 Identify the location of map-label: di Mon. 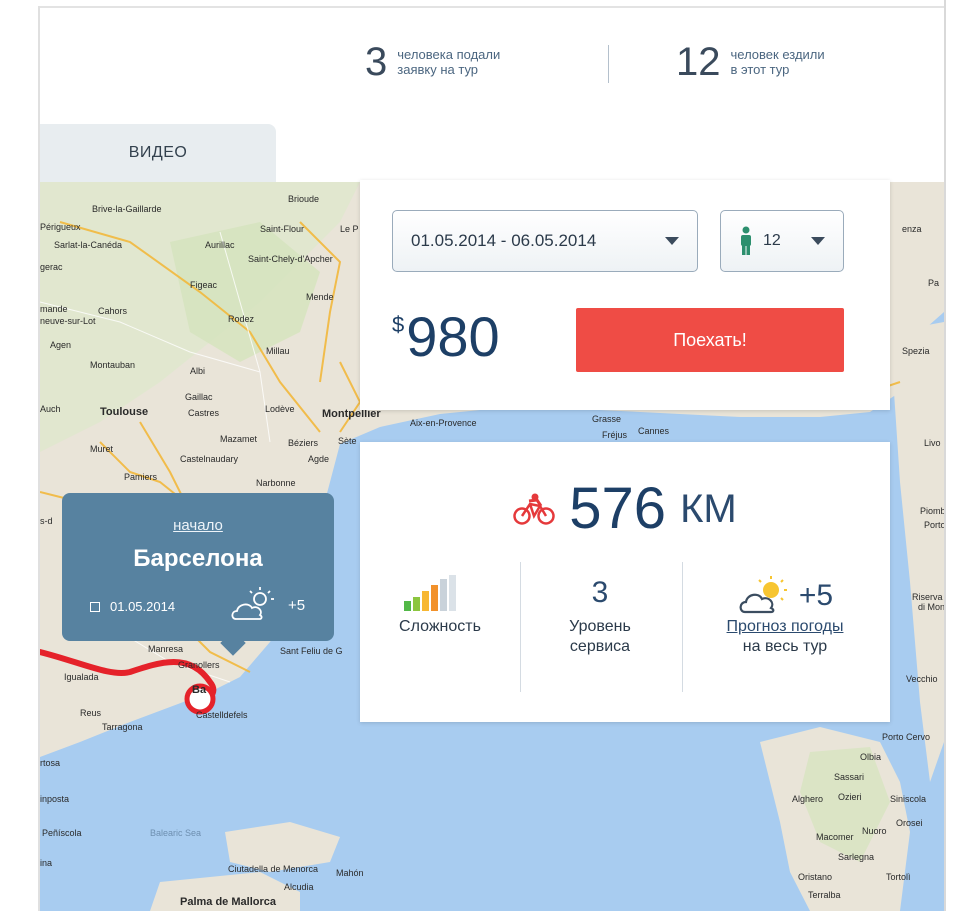
(931, 607).